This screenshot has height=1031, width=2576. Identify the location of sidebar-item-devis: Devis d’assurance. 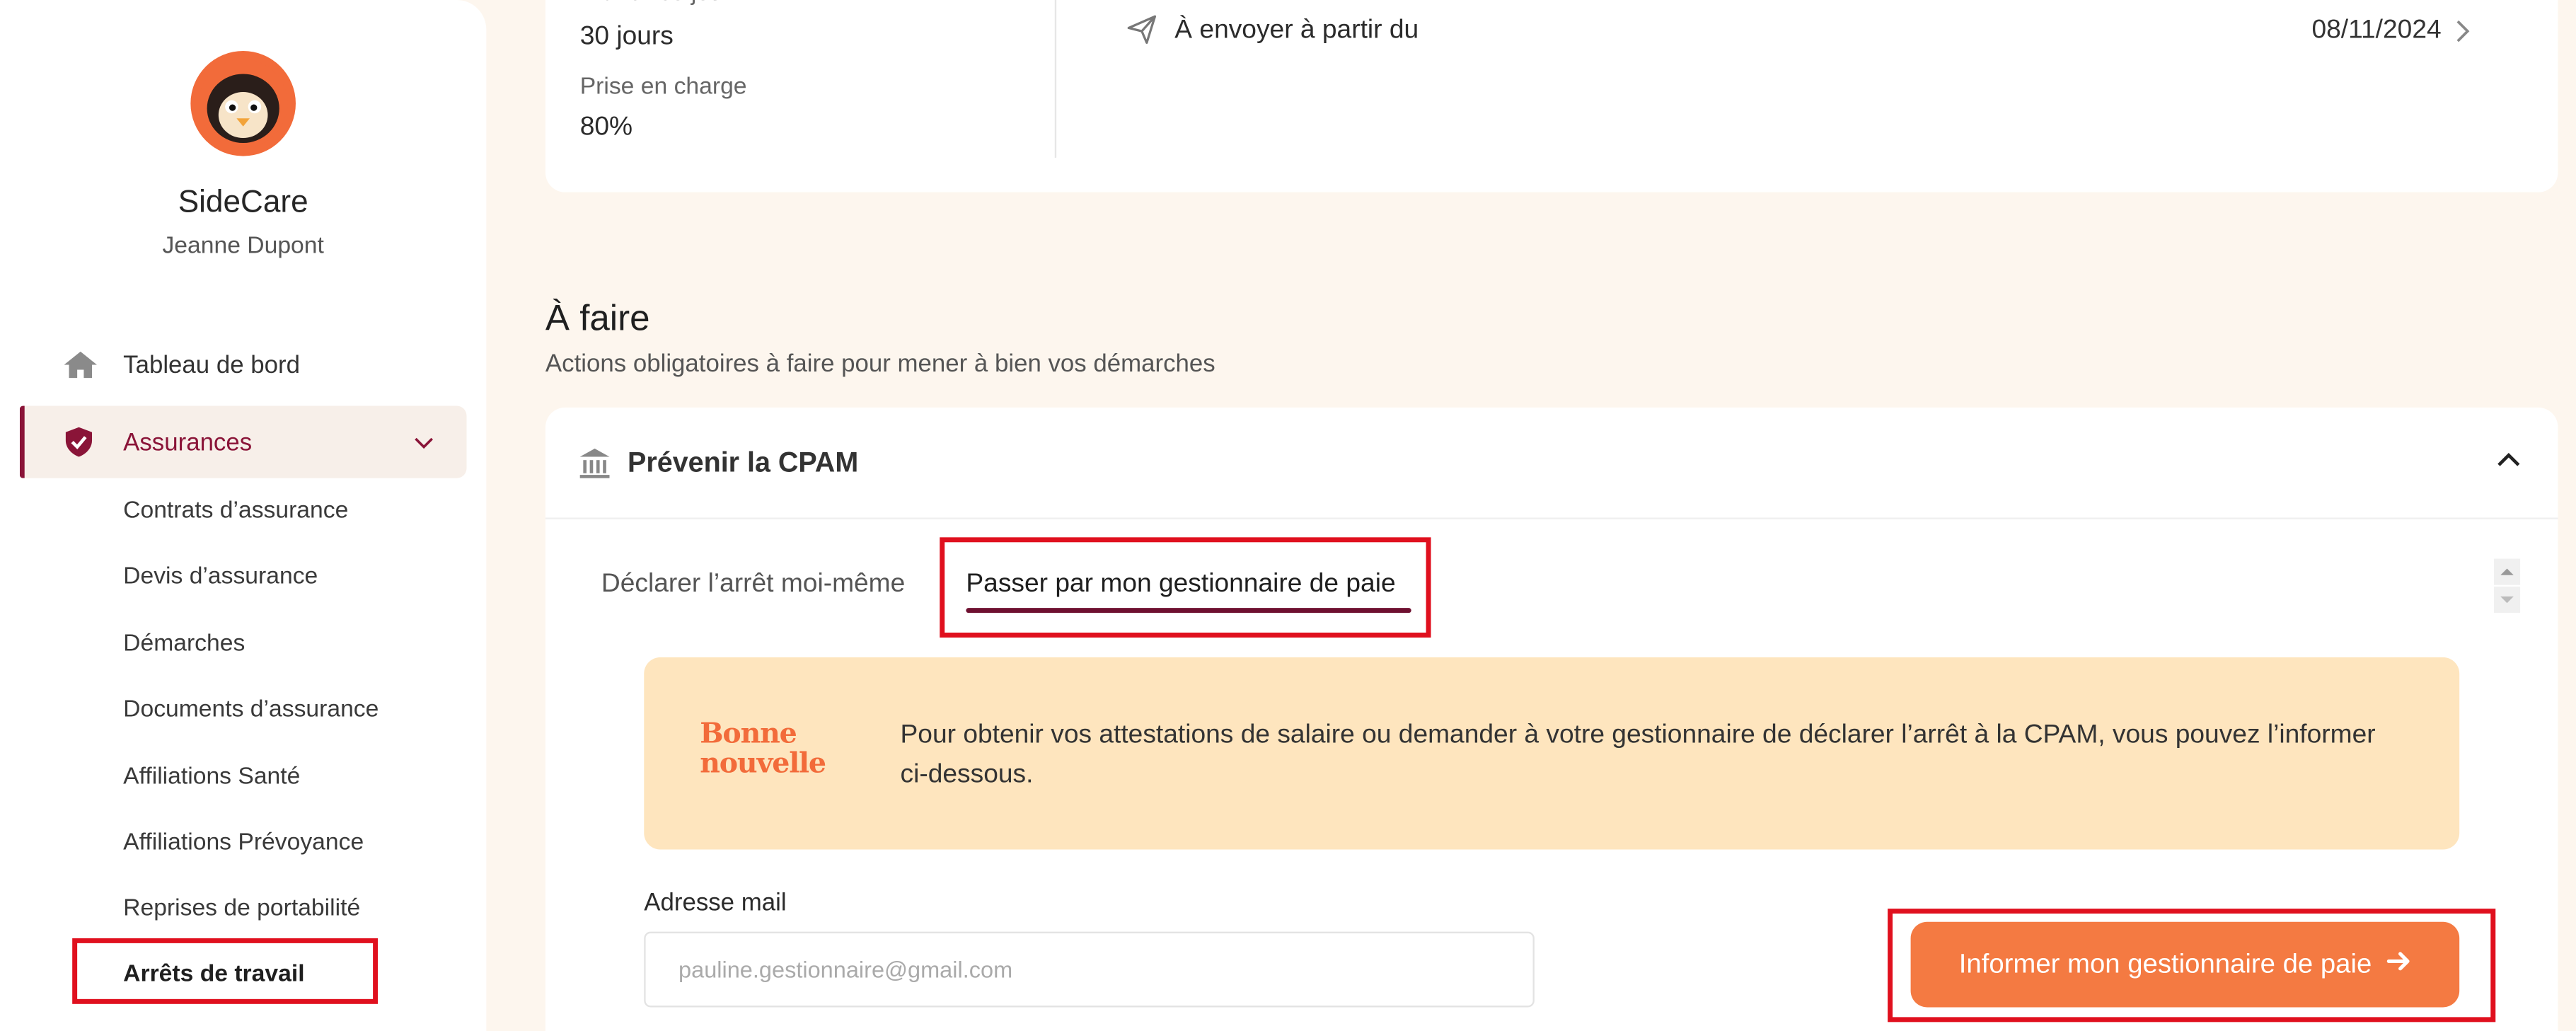
(220, 576).